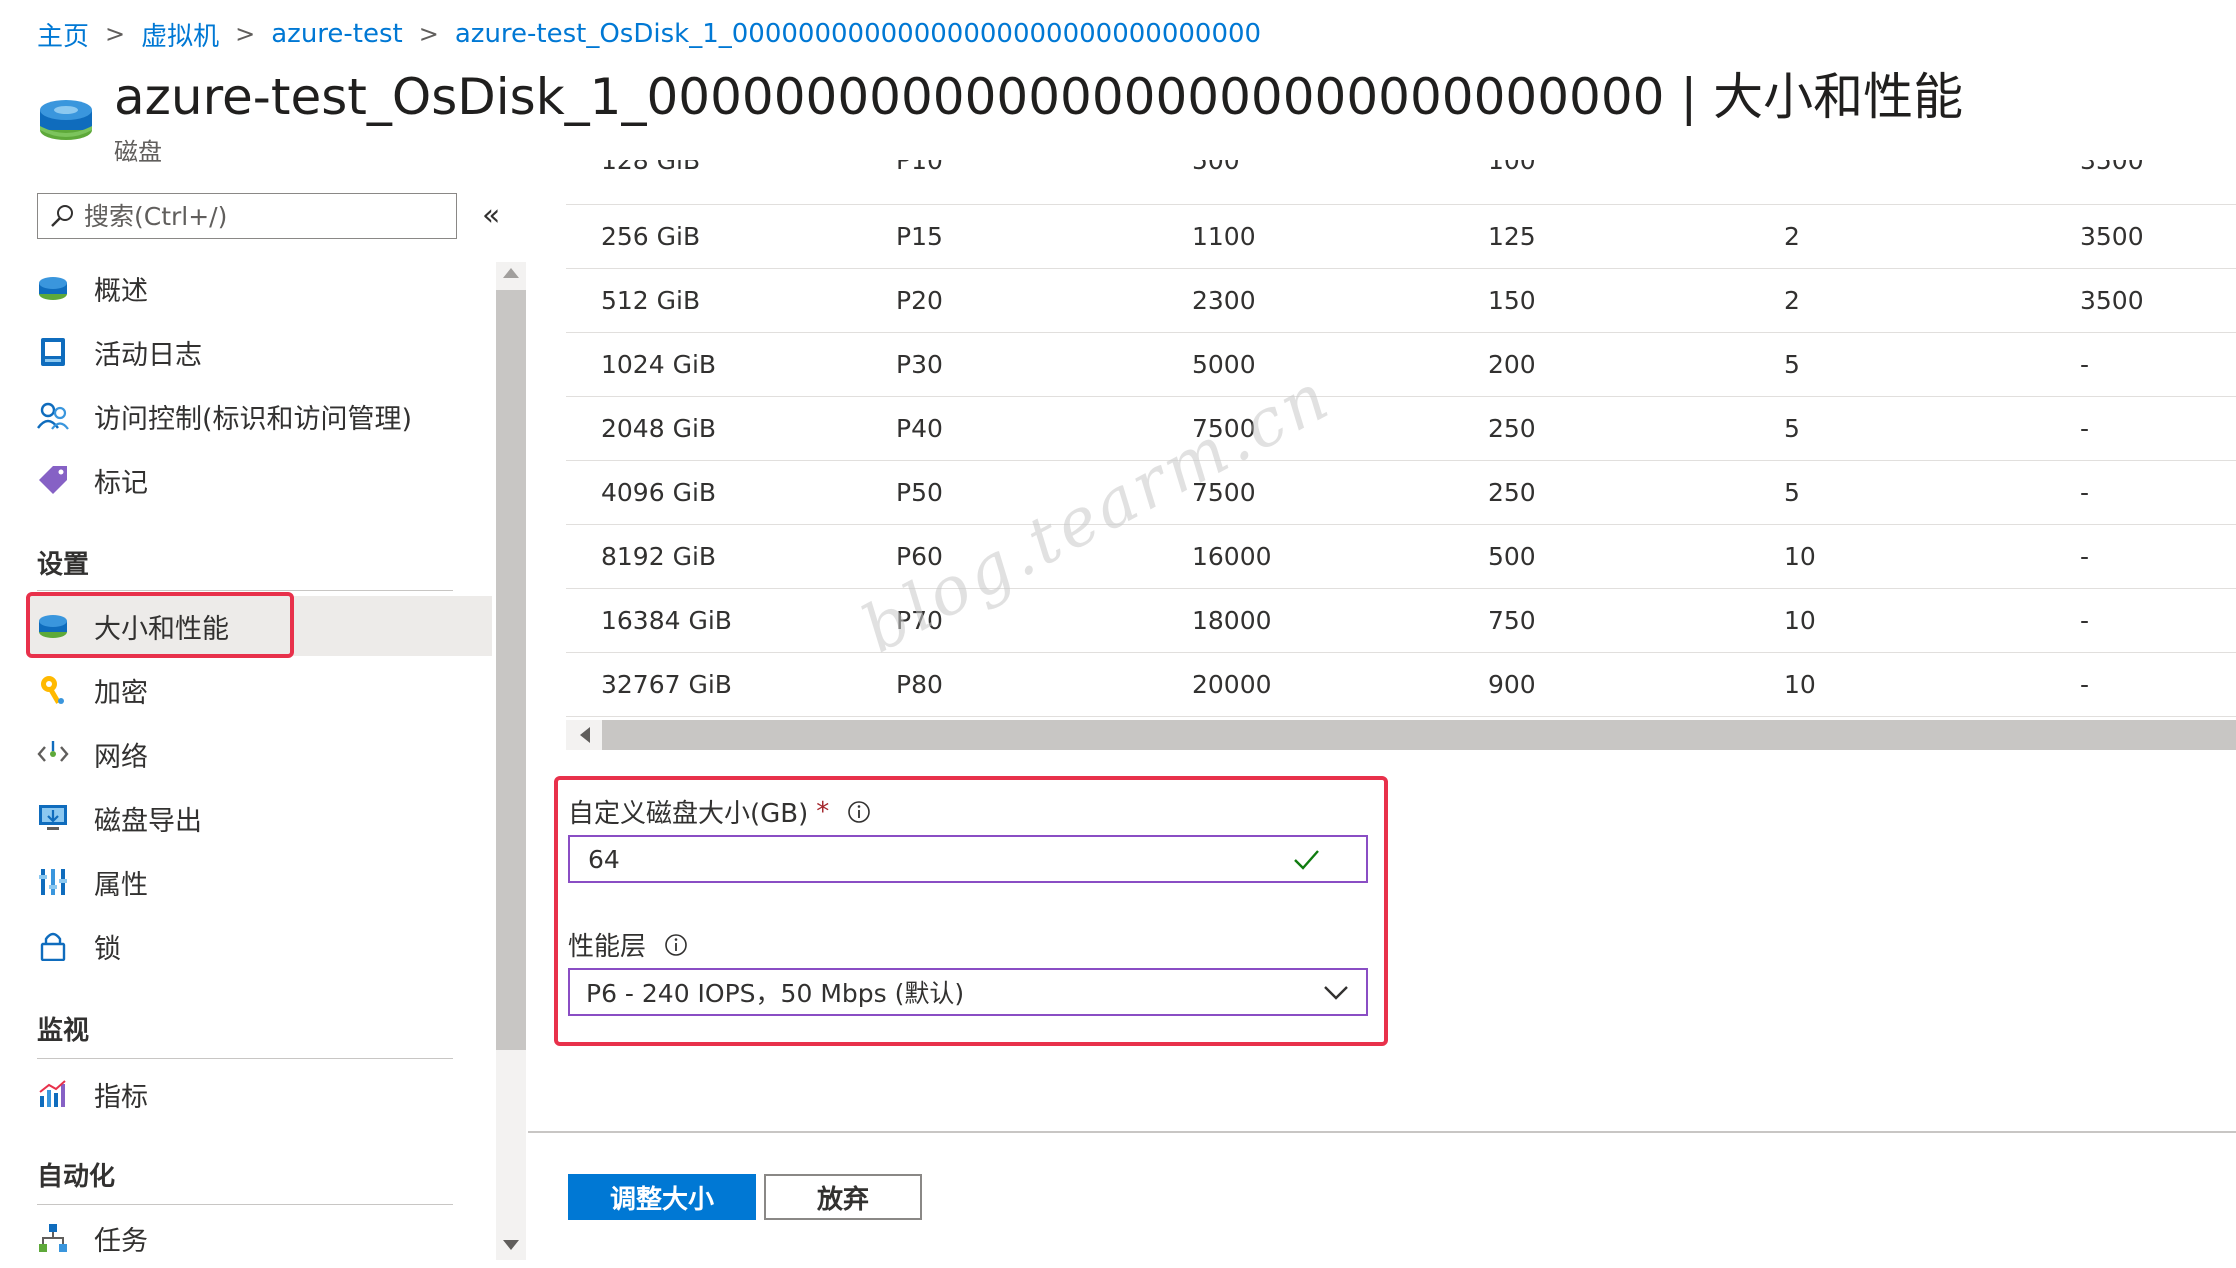 The width and height of the screenshot is (2236, 1268). I want to click on nav-item-disk-export: 磁盘导出, so click(260, 818).